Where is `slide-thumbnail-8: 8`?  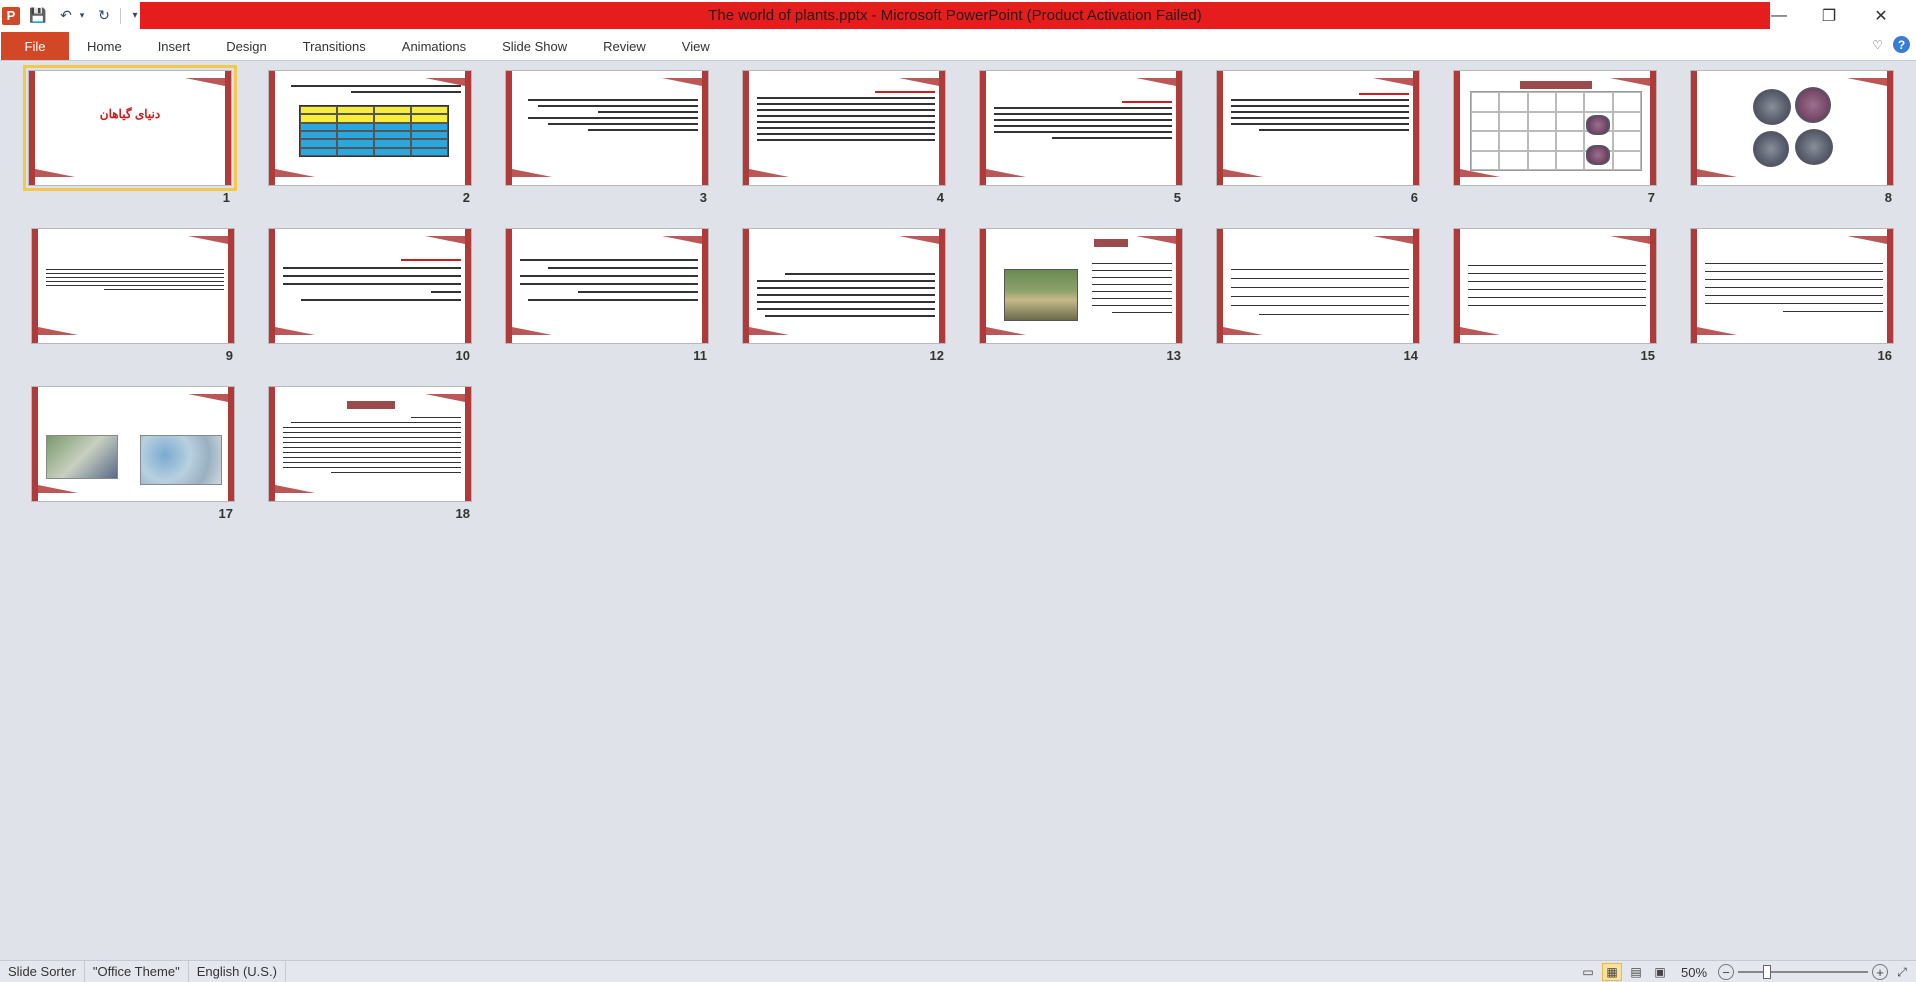 slide-thumbnail-8: 8 is located at coordinates (1792, 137).